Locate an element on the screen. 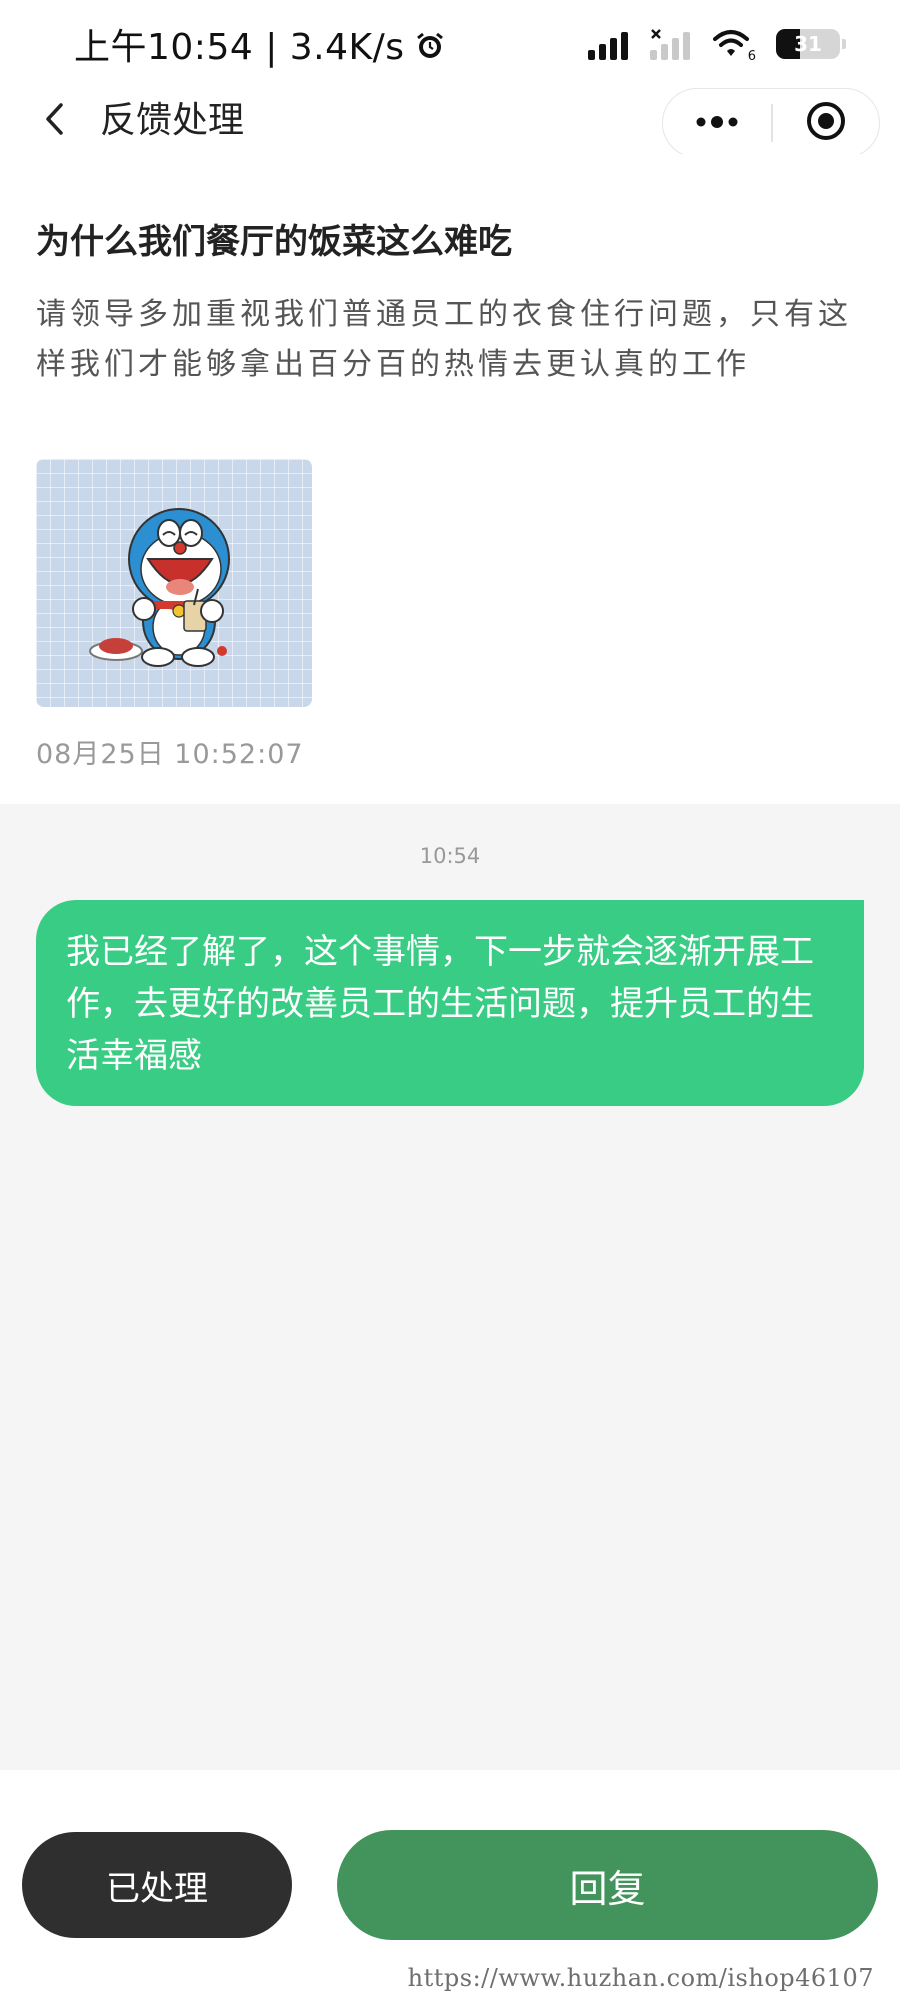 This screenshot has height=2000, width=900. status-bar-right: 6 31 is located at coordinates (717, 46).